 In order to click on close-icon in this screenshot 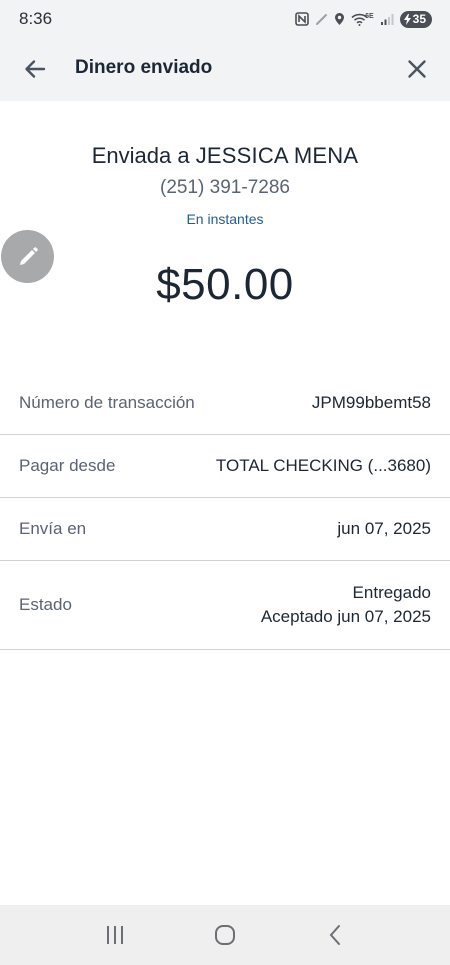, I will do `click(417, 69)`.